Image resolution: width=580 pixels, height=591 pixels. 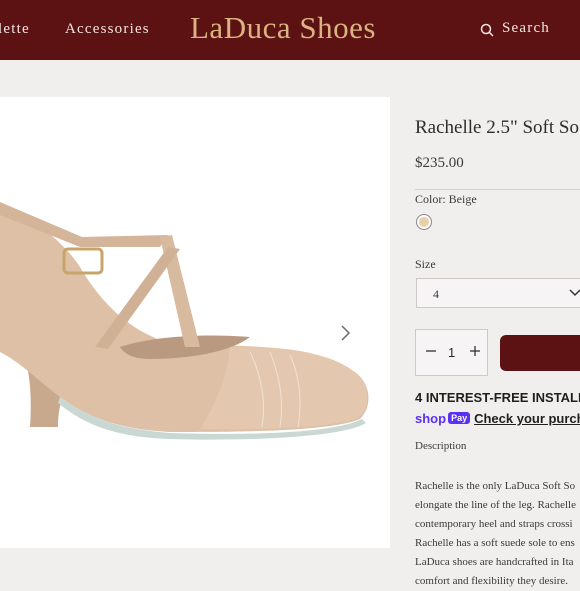 What do you see at coordinates (15, 29) in the screenshot?
I see `nav-item-collection: lette` at bounding box center [15, 29].